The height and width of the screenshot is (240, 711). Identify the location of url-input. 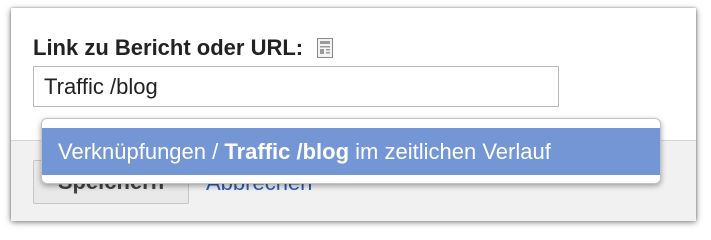
(296, 86).